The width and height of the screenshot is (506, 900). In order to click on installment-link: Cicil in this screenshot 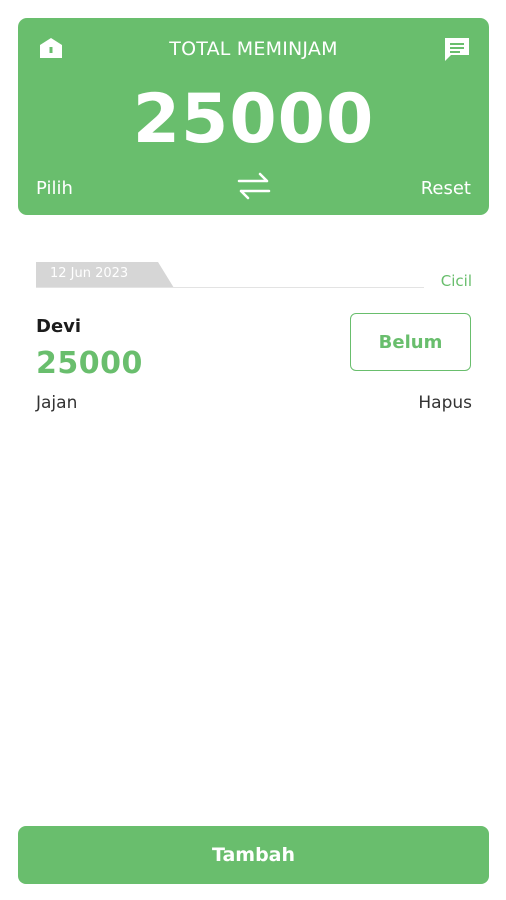, I will do `click(456, 281)`.